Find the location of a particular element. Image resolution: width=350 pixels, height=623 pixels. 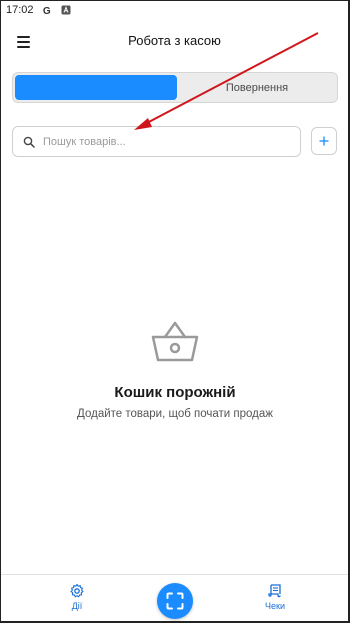

app-bar: Робота з касою is located at coordinates (174, 42).